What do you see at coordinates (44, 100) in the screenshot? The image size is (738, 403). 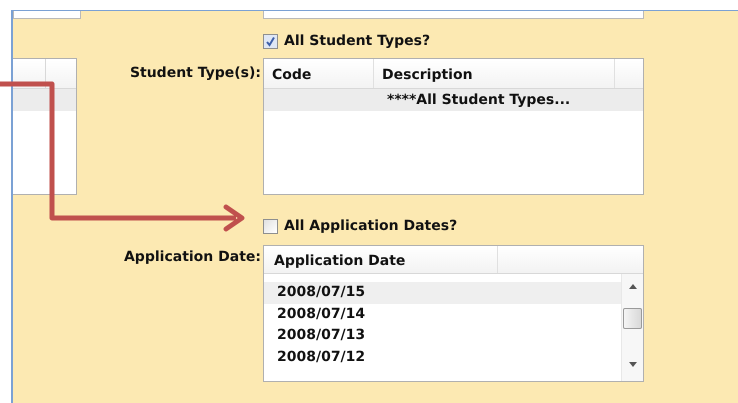 I see `list-row` at bounding box center [44, 100].